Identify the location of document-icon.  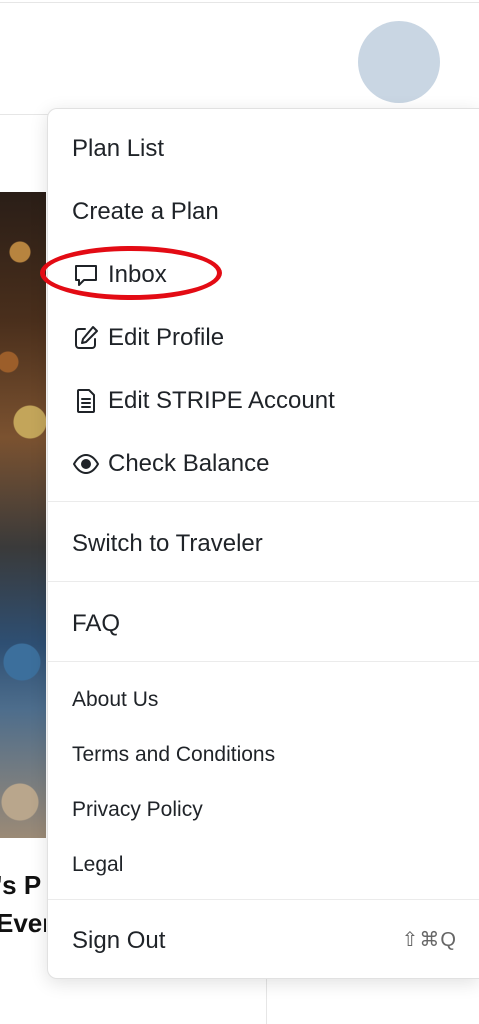
(90, 401).